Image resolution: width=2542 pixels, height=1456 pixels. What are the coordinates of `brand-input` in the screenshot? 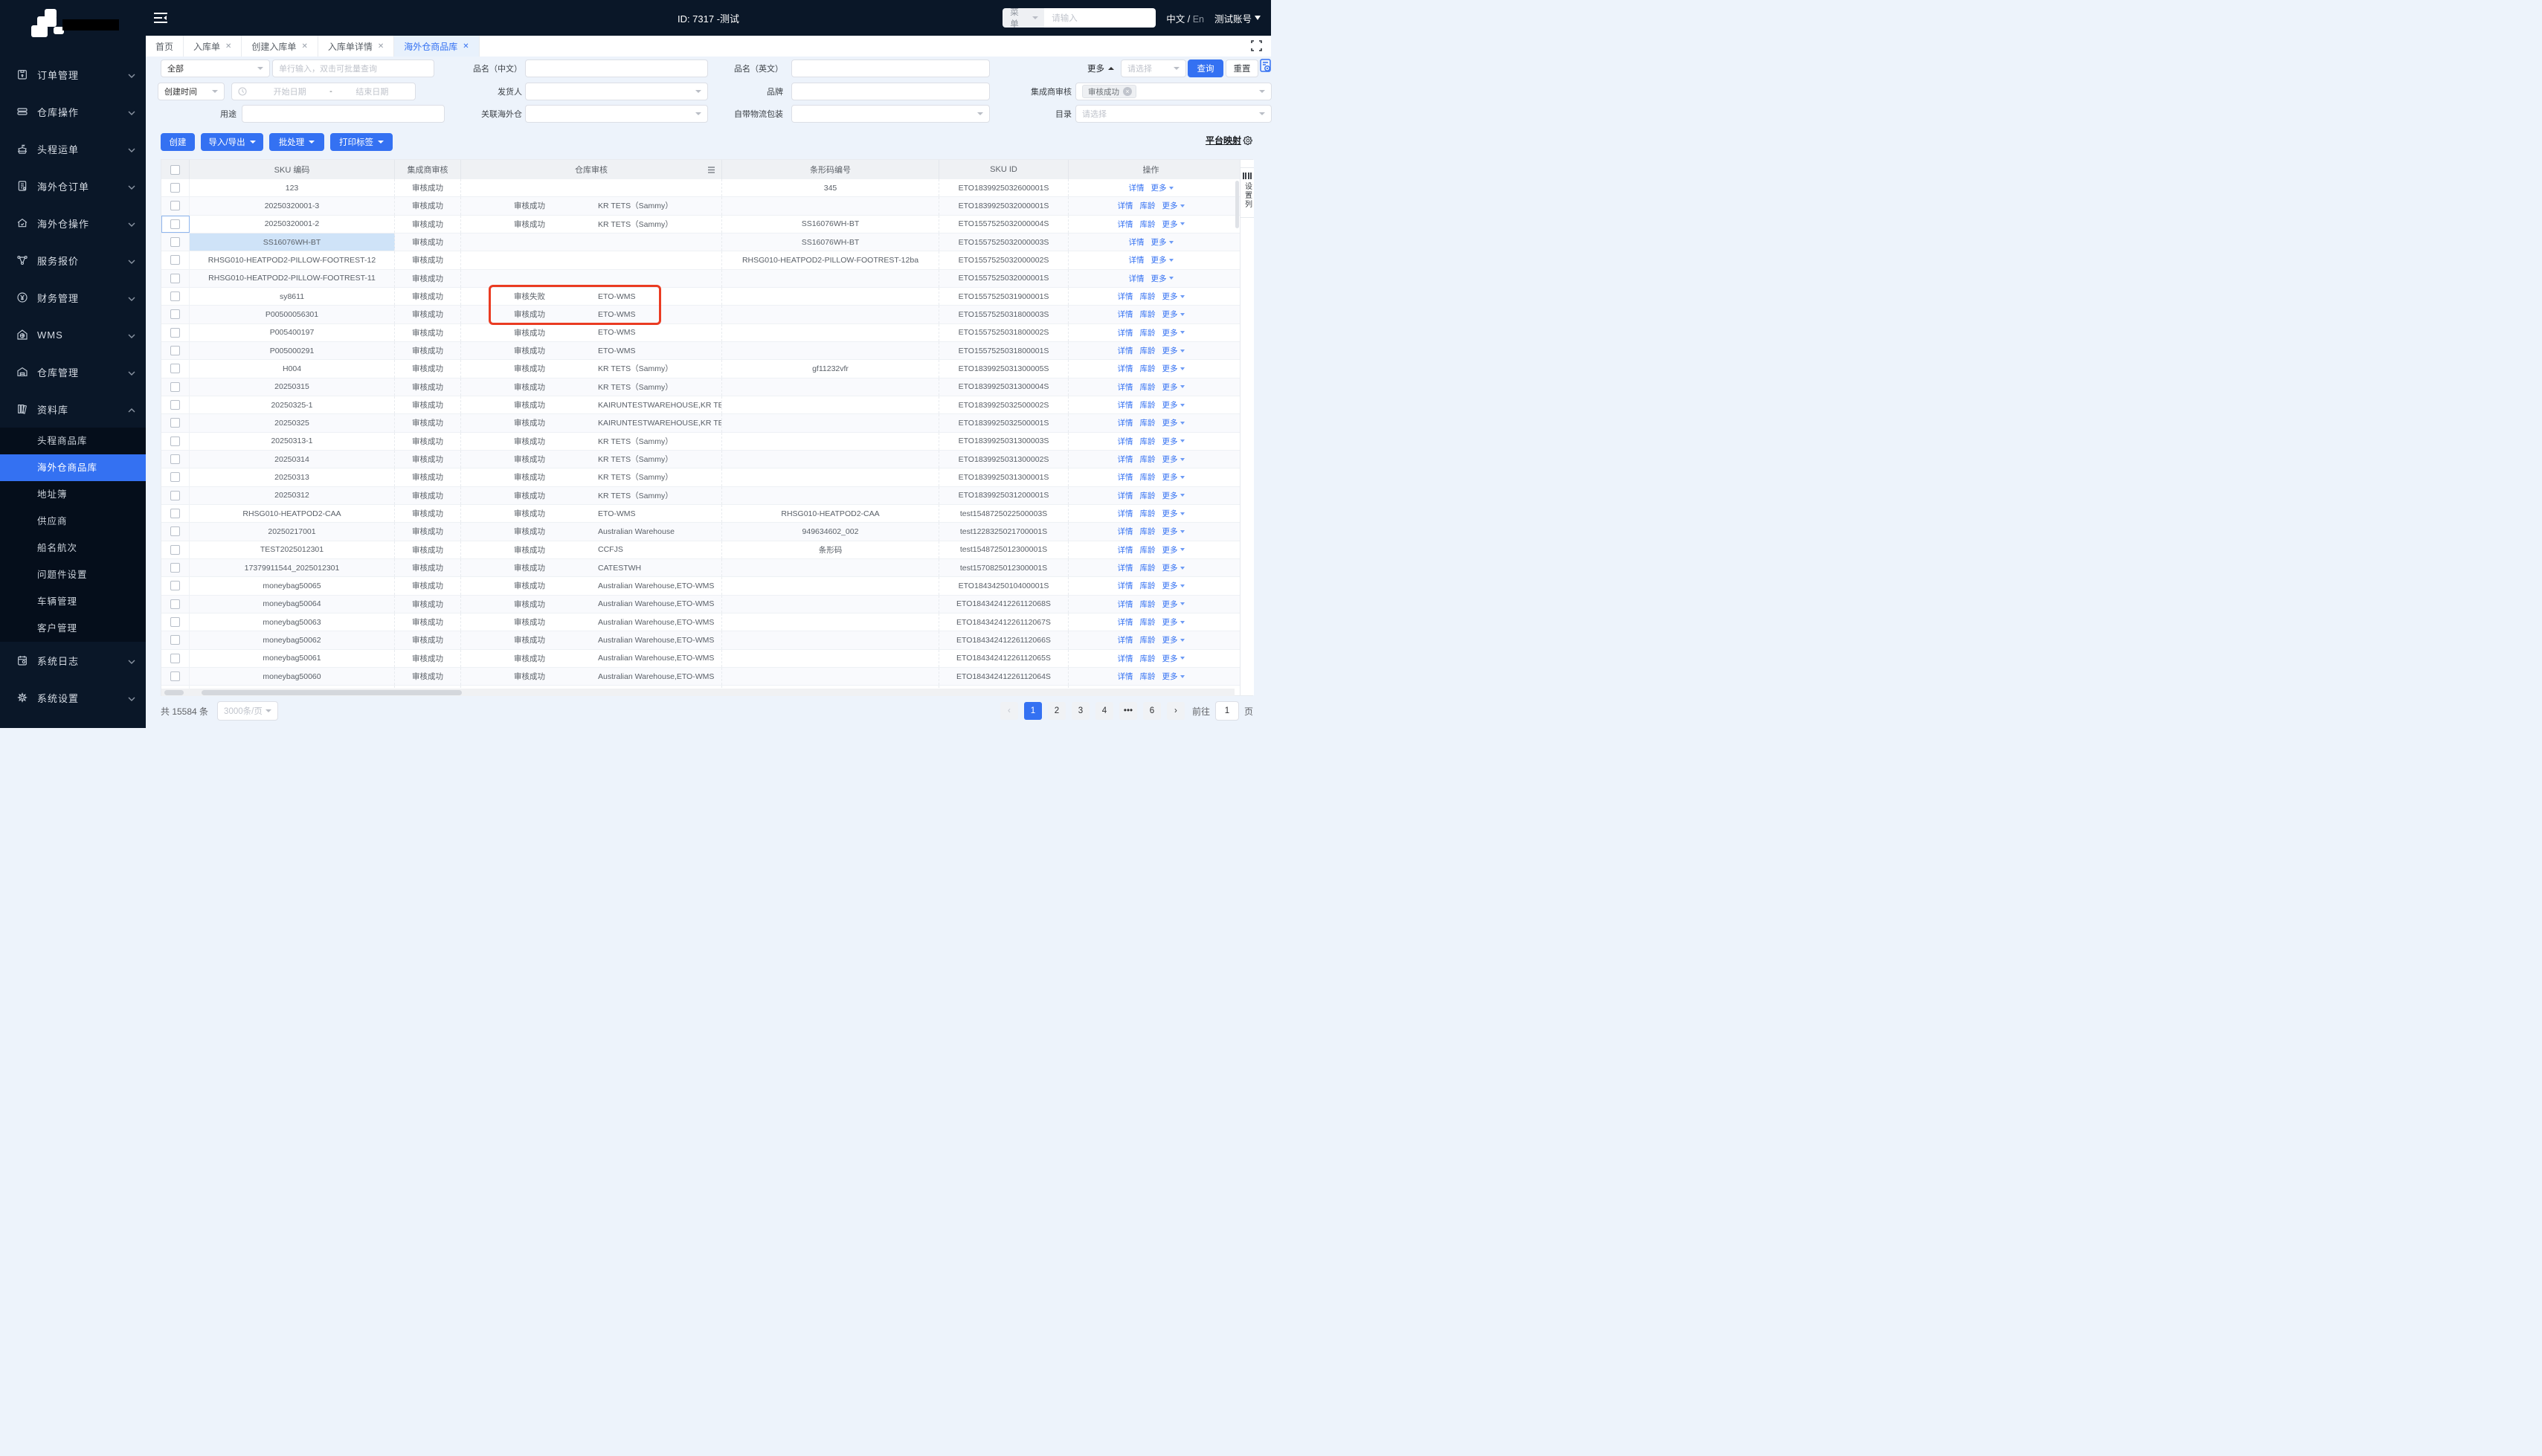 It's located at (890, 91).